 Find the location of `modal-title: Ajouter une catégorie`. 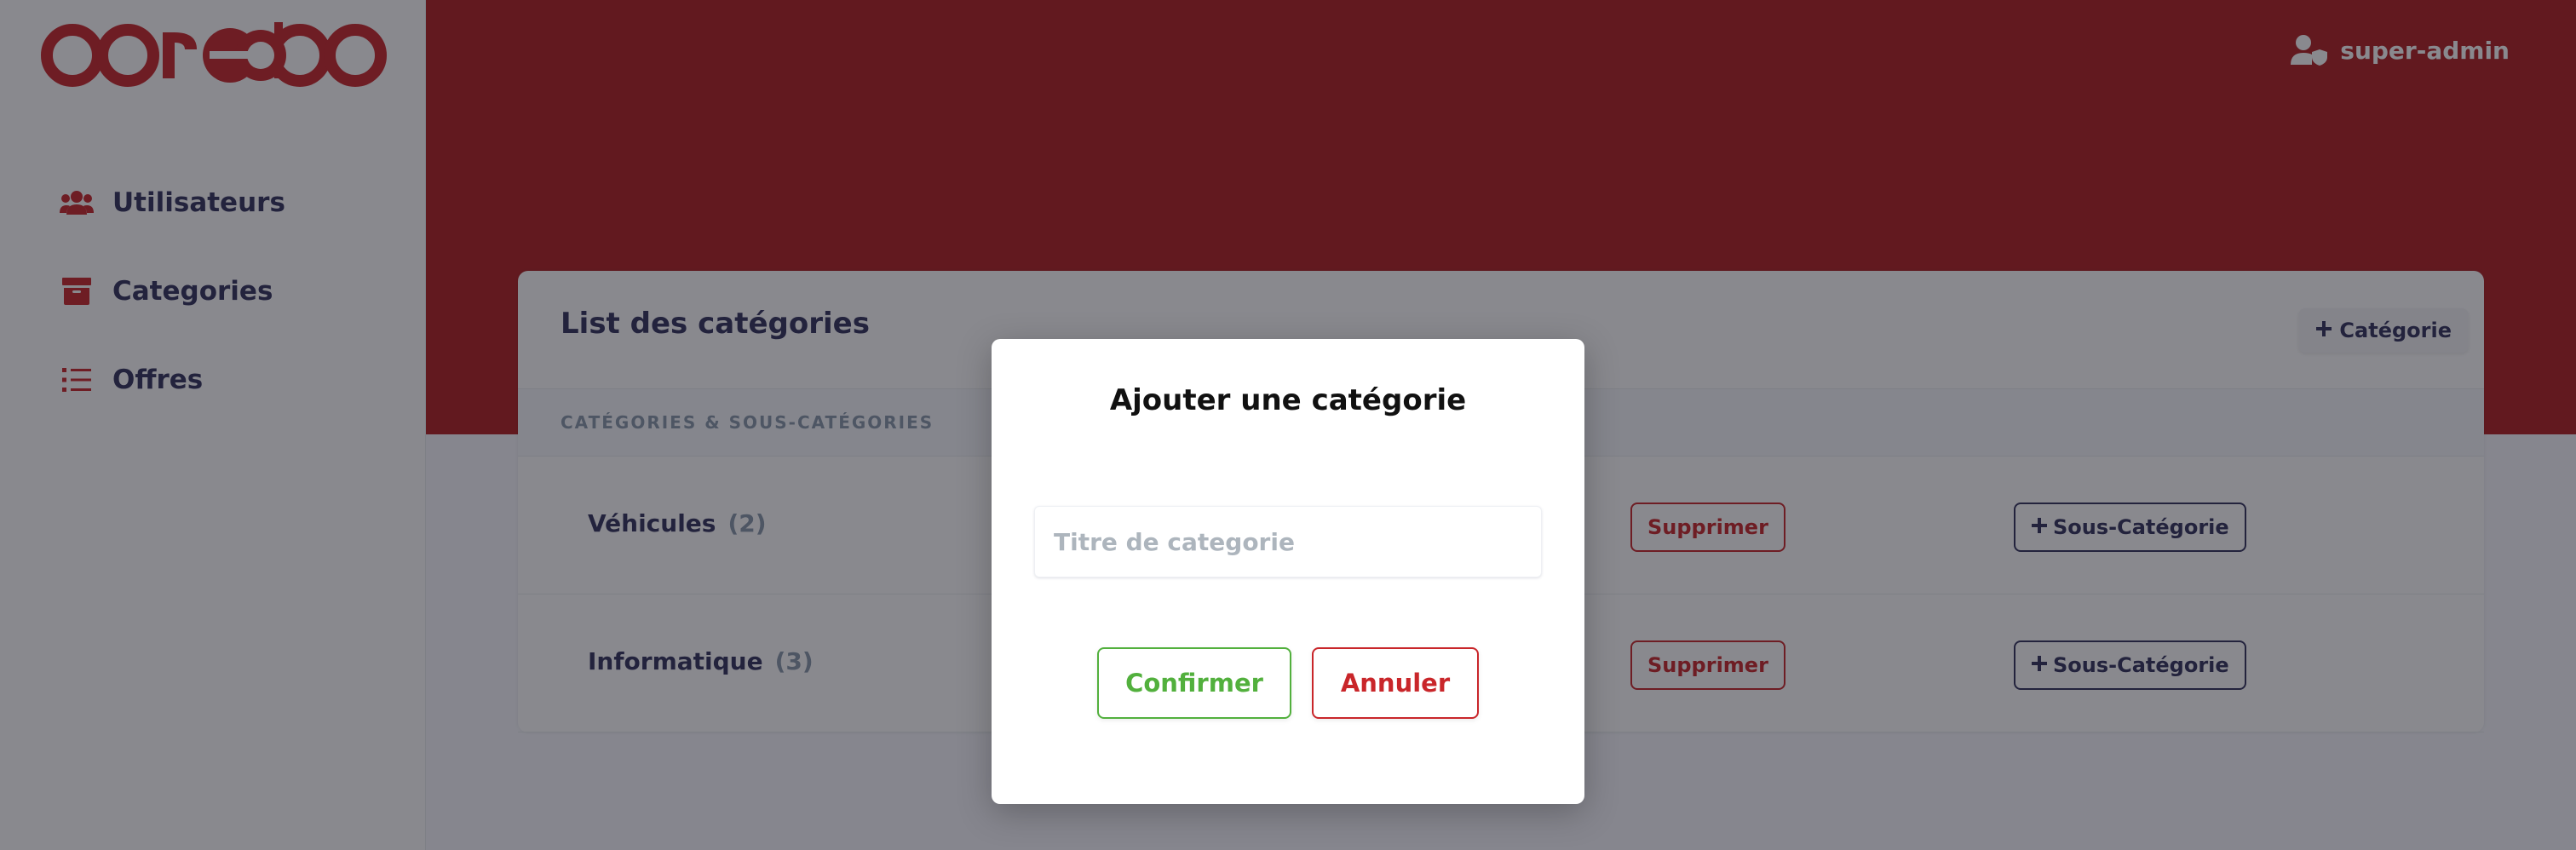

modal-title: Ajouter une catégorie is located at coordinates (1288, 400).